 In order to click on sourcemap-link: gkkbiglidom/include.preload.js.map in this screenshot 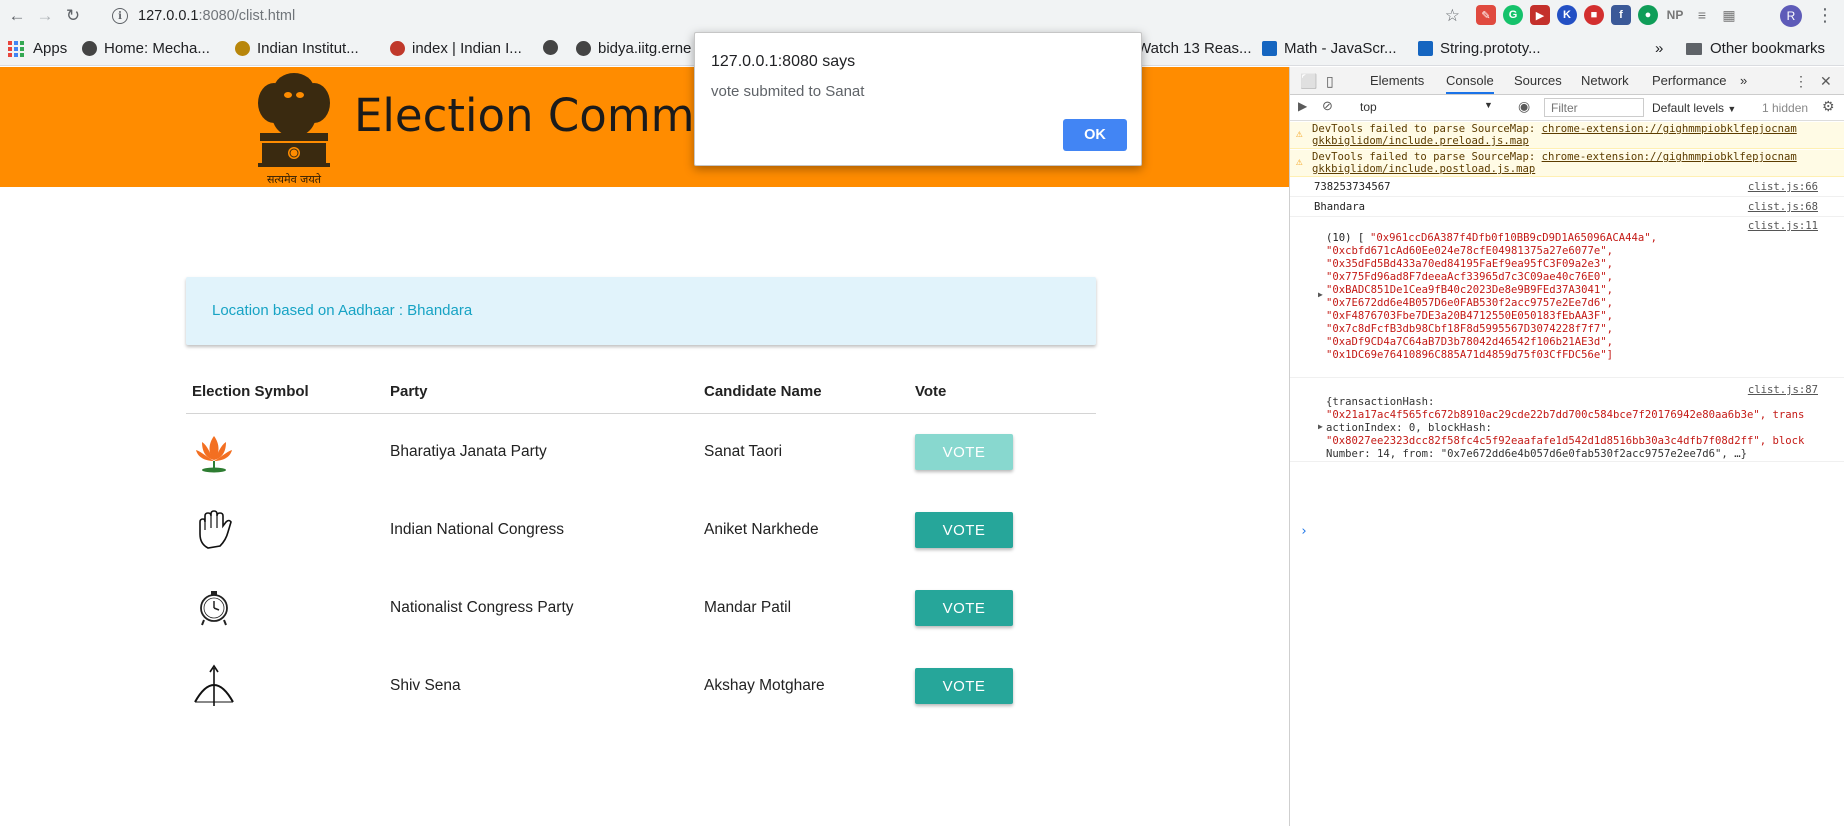, I will do `click(1420, 141)`.